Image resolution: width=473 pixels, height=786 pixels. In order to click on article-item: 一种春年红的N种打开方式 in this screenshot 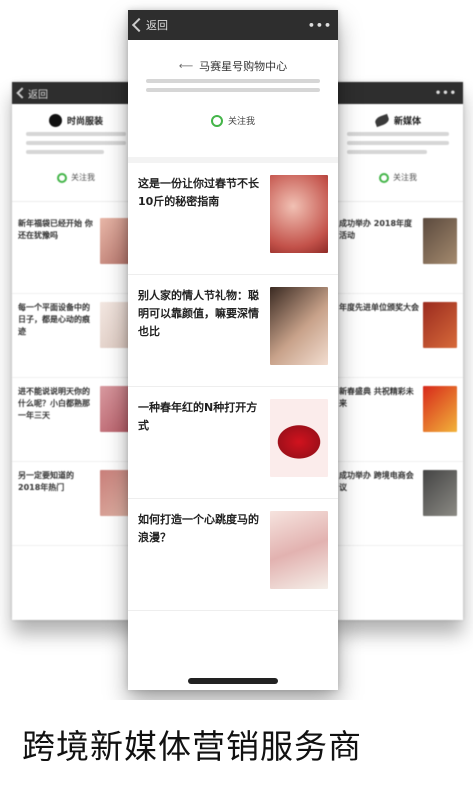, I will do `click(233, 443)`.